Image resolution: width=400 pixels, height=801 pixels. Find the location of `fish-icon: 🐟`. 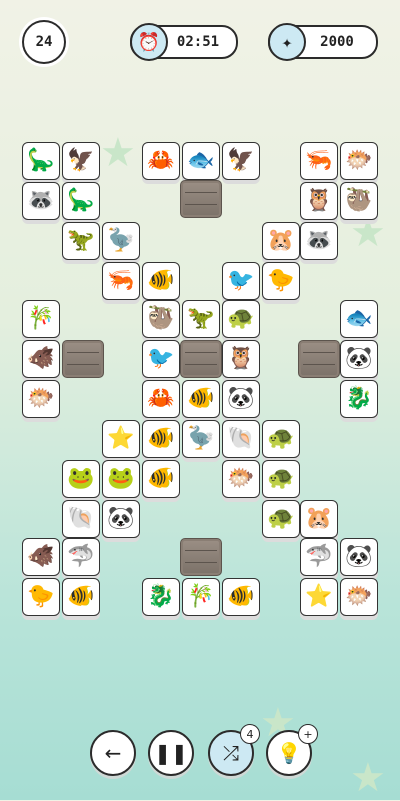

fish-icon: 🐟 is located at coordinates (359, 318).